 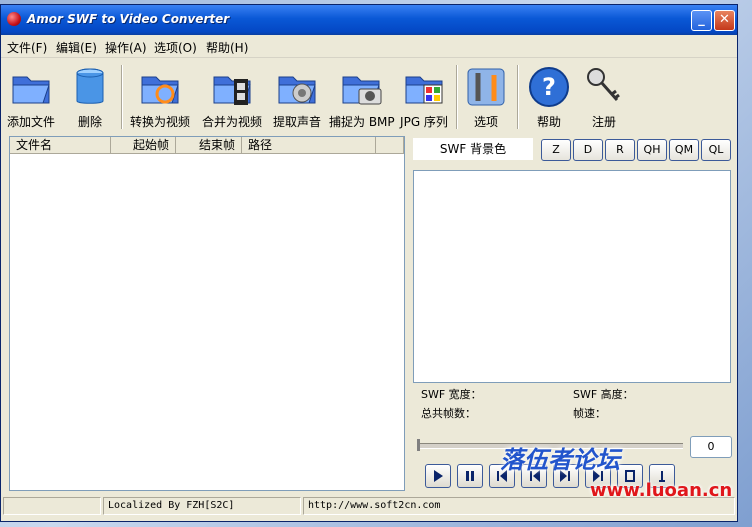 I want to click on close-button: ✕, so click(x=724, y=20).